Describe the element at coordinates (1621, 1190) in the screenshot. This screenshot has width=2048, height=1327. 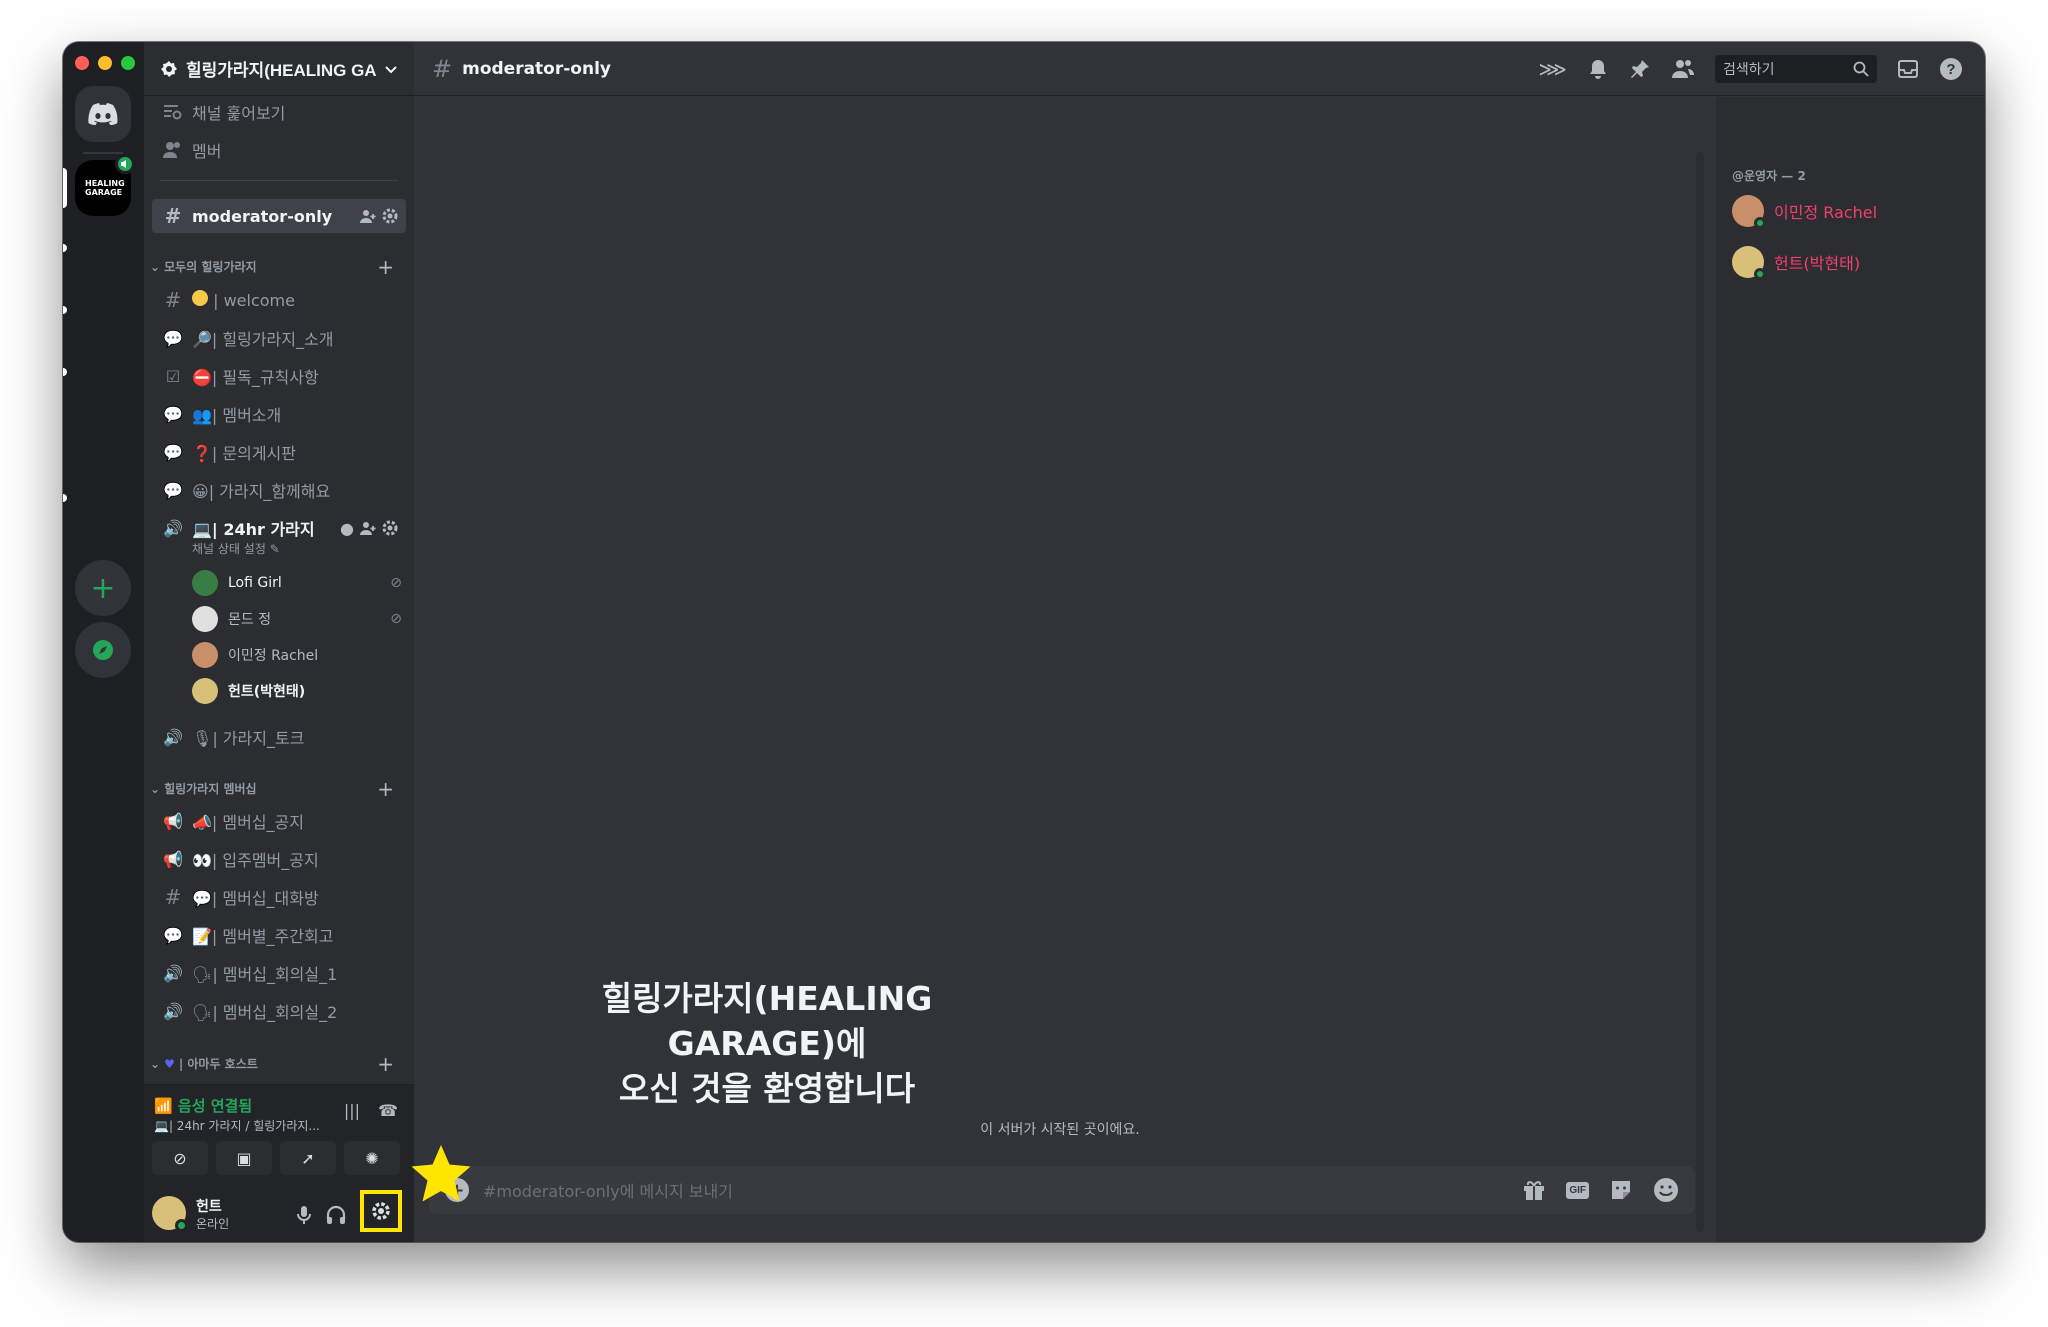
I see `sticker-icon` at that location.